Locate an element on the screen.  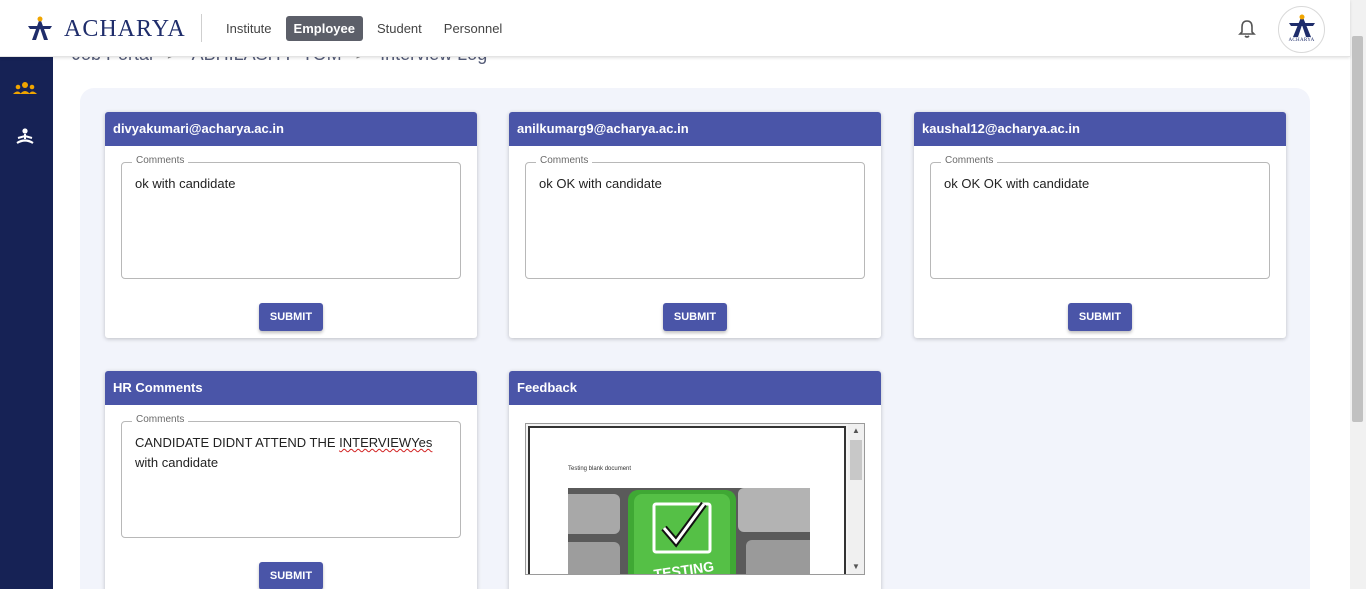
keyboard-check-image: TESTING is located at coordinates (689, 531).